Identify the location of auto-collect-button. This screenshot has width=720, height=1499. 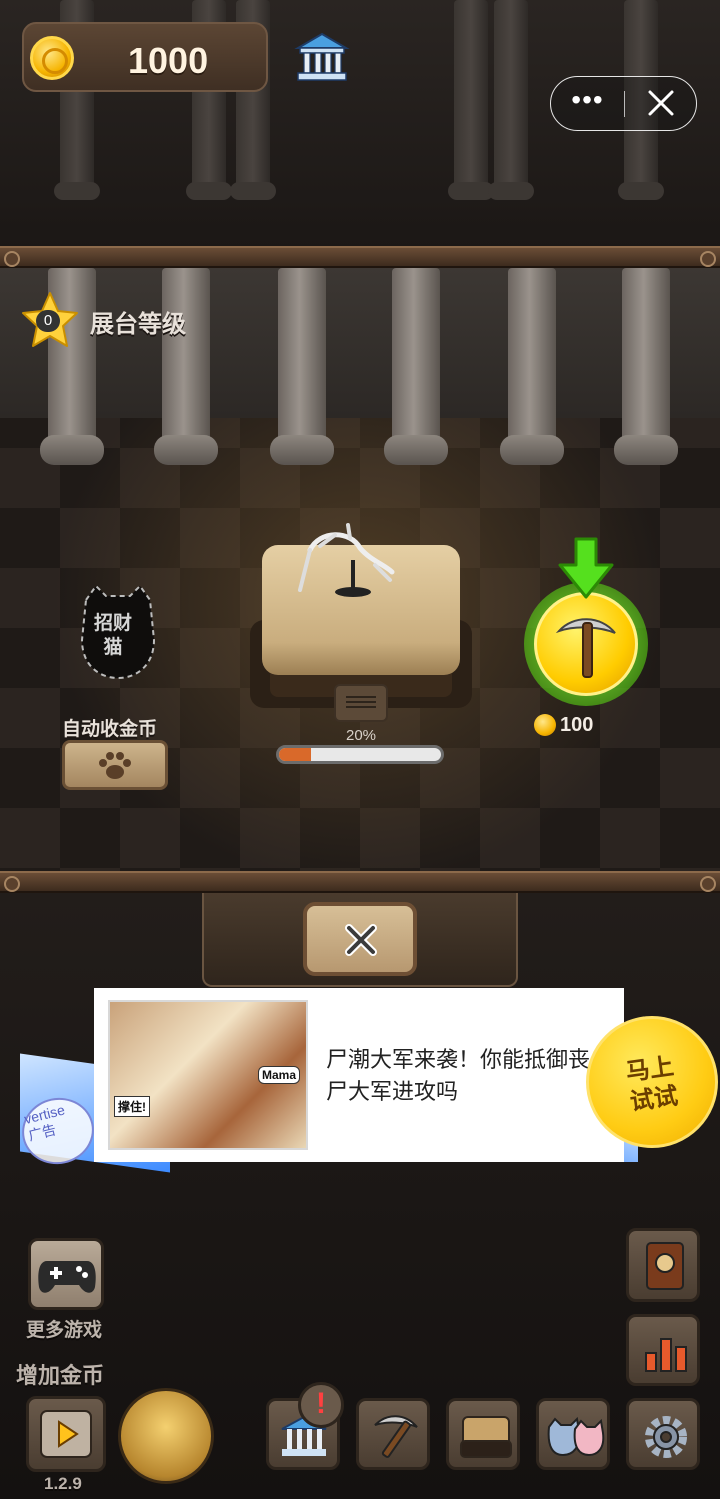
(115, 765).